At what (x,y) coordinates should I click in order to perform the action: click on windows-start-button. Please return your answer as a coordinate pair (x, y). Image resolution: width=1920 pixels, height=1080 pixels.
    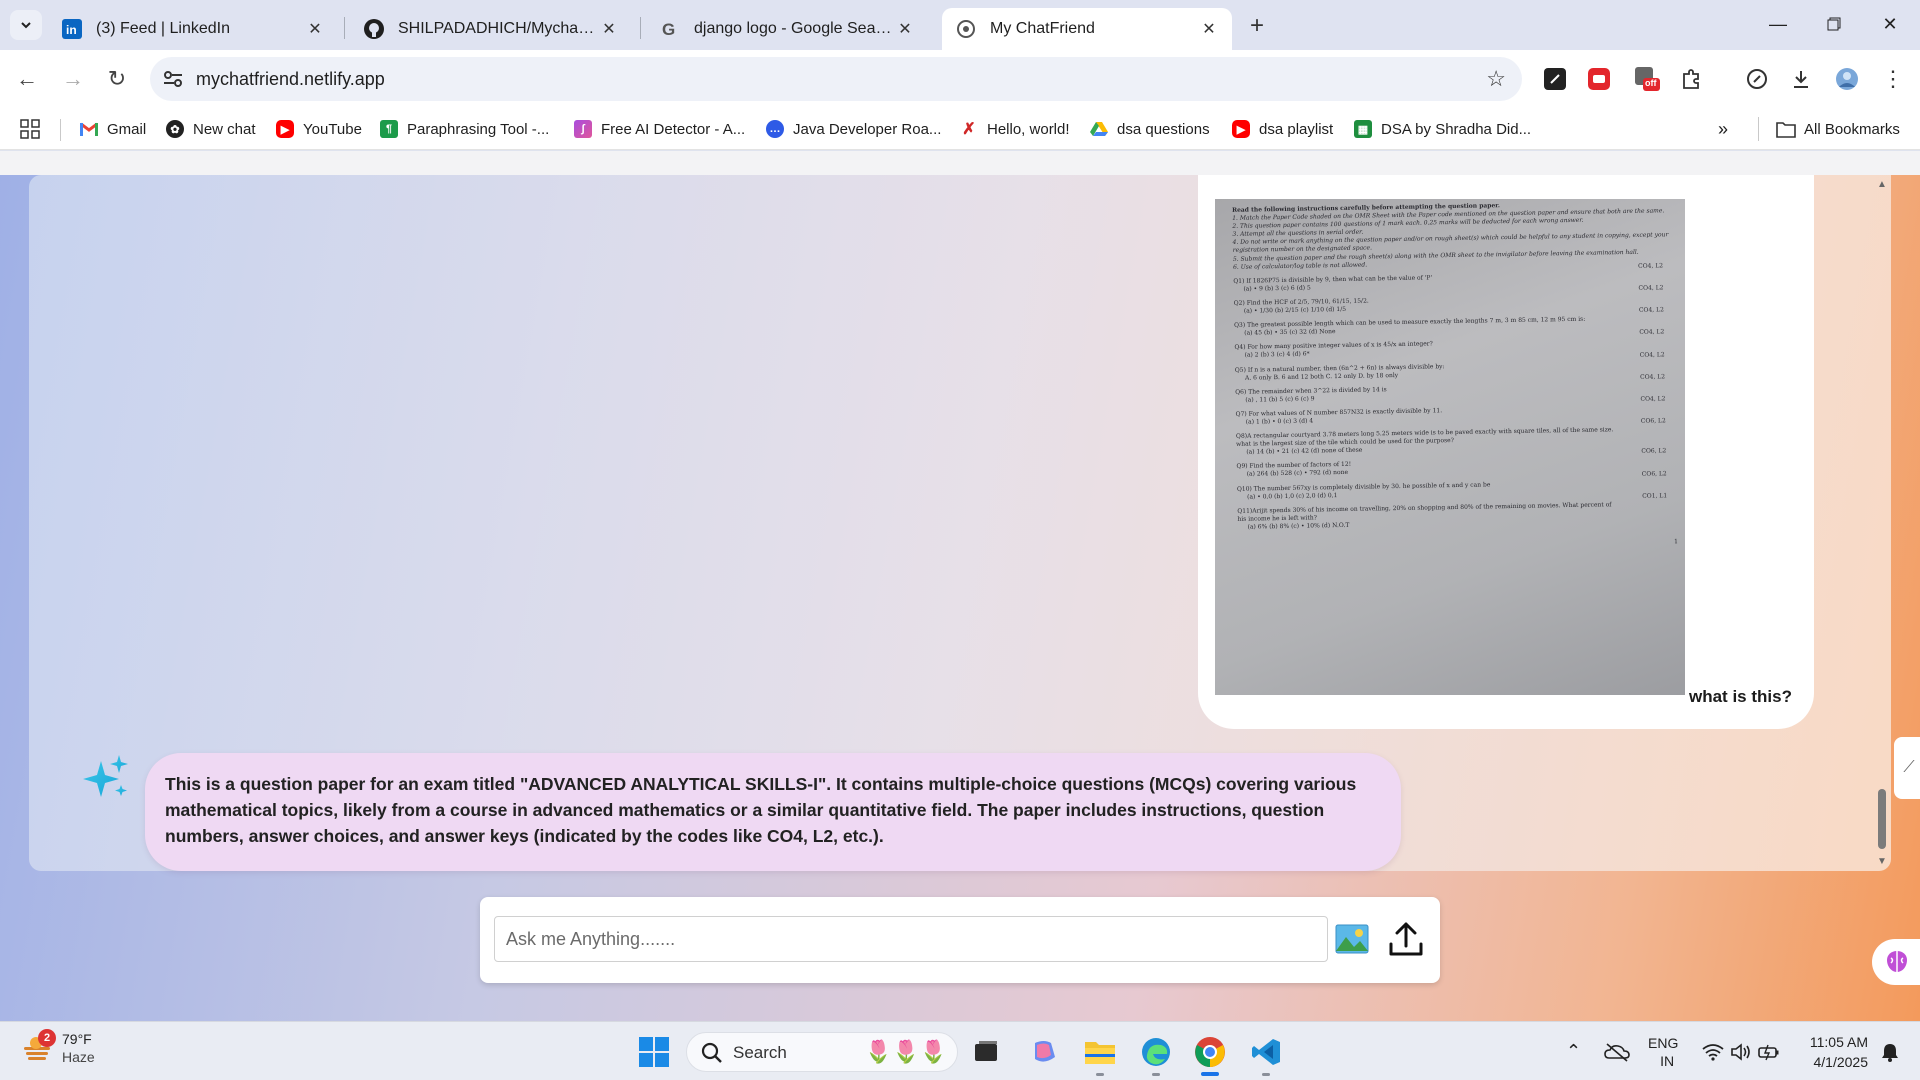
    Looking at the image, I should click on (654, 1052).